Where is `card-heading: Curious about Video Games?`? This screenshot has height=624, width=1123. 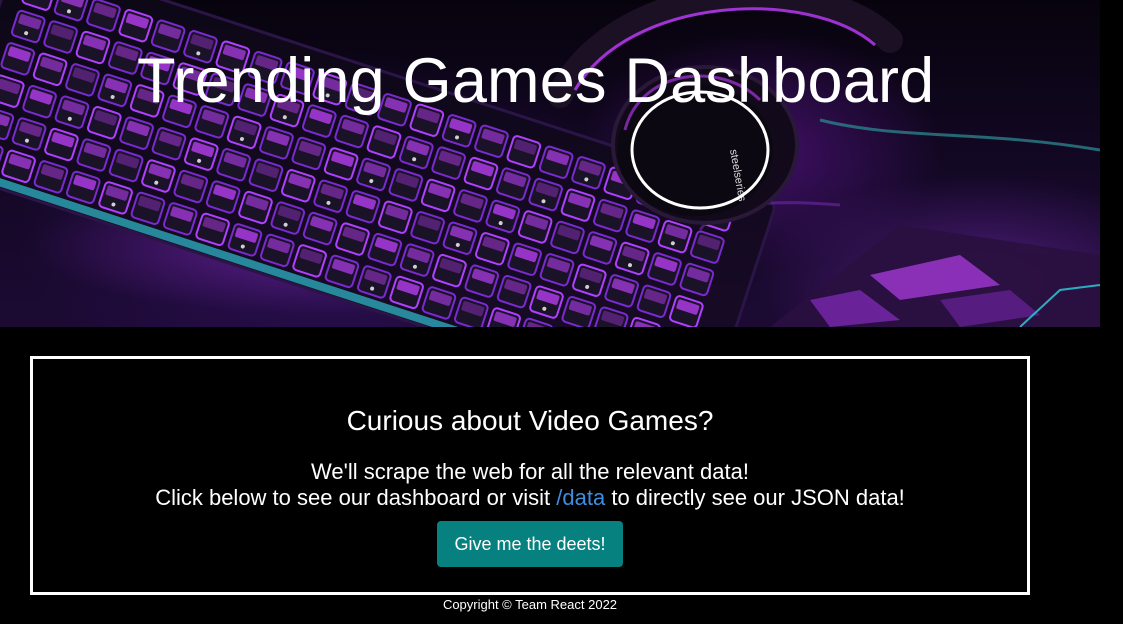
card-heading: Curious about Video Games? is located at coordinates (530, 420).